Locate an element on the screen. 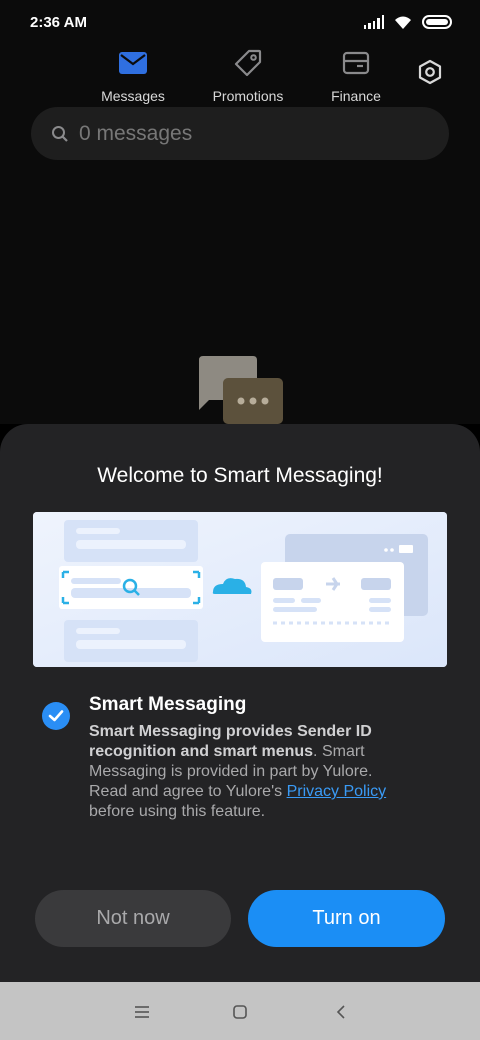 Image resolution: width=480 pixels, height=1040 pixels. home-button is located at coordinates (240, 1012).